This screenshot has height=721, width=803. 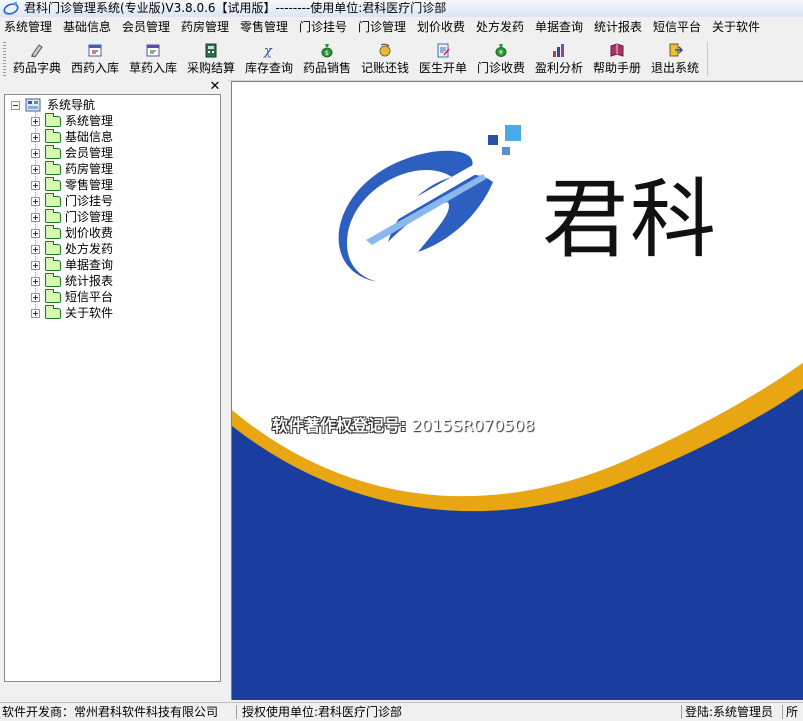 What do you see at coordinates (89, 201) in the screenshot?
I see `tree-item-label: 门诊挂号` at bounding box center [89, 201].